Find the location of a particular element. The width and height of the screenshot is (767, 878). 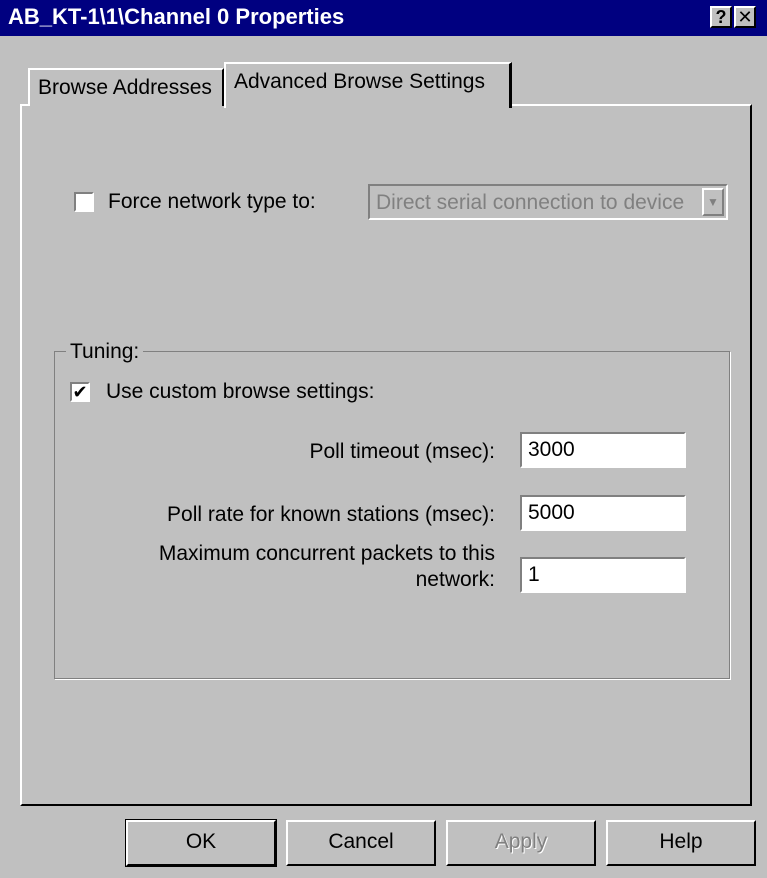

poll-rate-label: Poll rate for known stations (msec): is located at coordinates (331, 514).